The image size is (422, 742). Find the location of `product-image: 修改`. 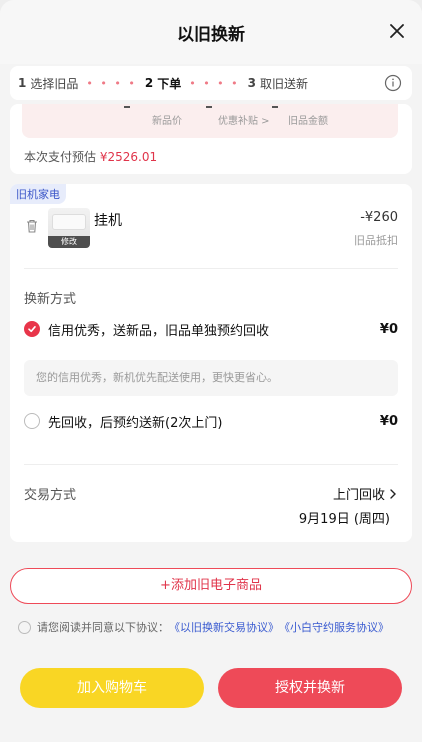

product-image: 修改 is located at coordinates (69, 228).